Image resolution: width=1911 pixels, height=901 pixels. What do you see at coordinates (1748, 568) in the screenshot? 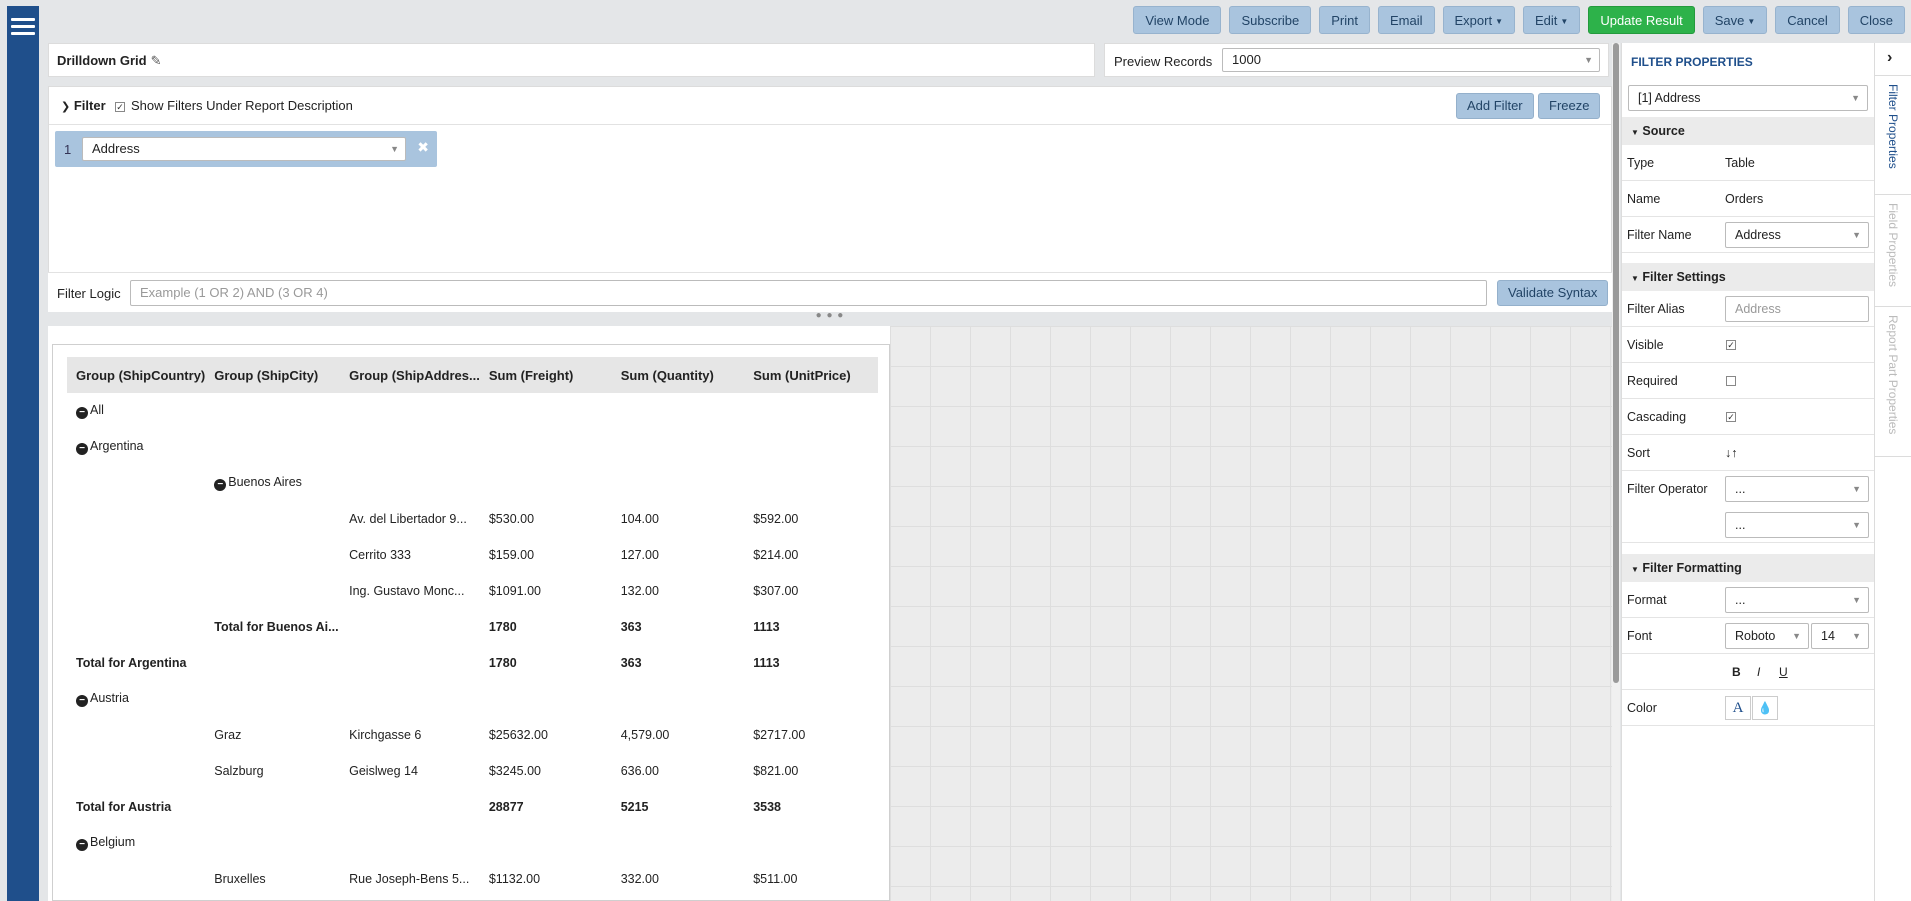
I see `filter-formatting-section: ▼ Filter Formatting` at bounding box center [1748, 568].